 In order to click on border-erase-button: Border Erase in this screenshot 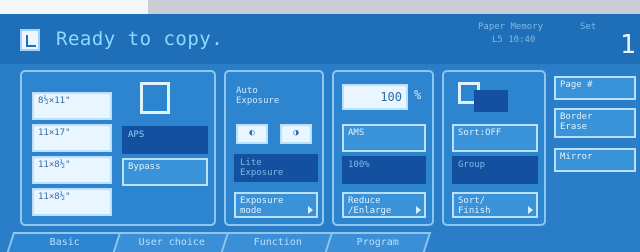, I will do `click(595, 123)`.